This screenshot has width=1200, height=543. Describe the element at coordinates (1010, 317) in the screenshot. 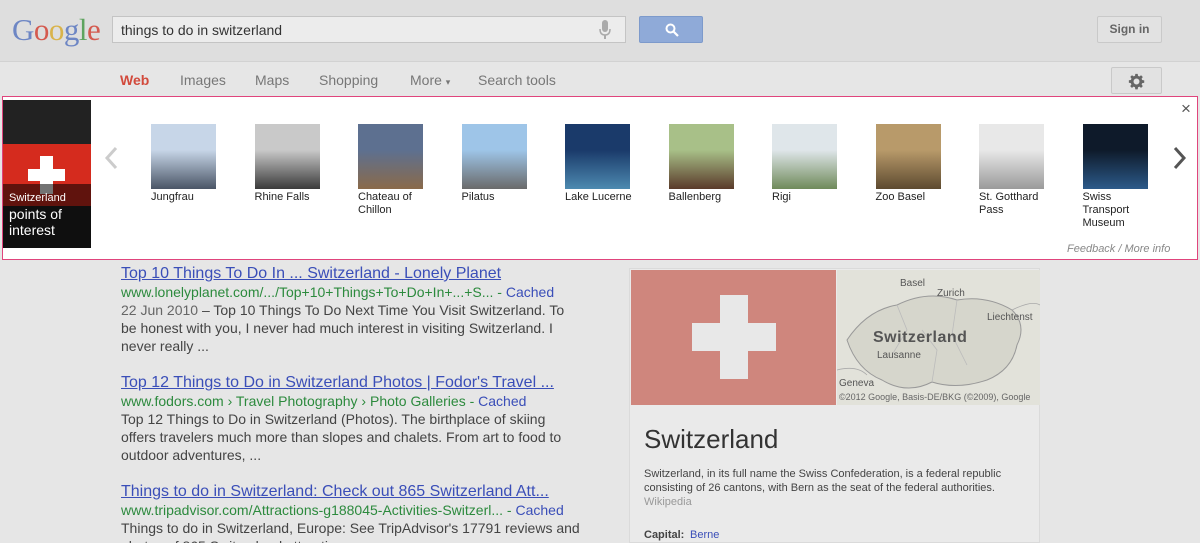

I see `map-city-liechtenstein: Liechtenst` at that location.